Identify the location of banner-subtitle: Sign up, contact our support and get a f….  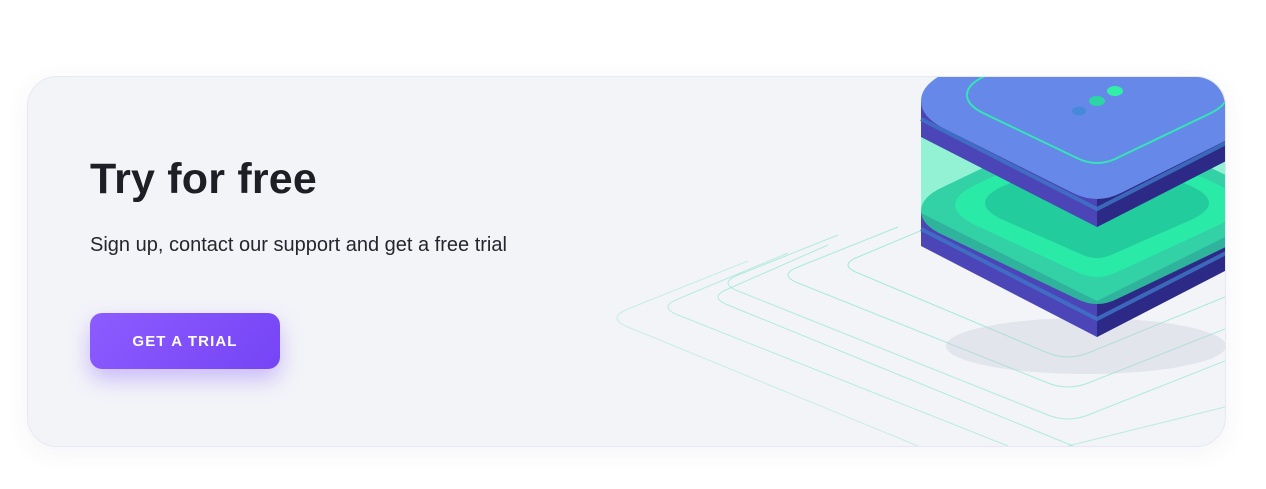
(298, 245).